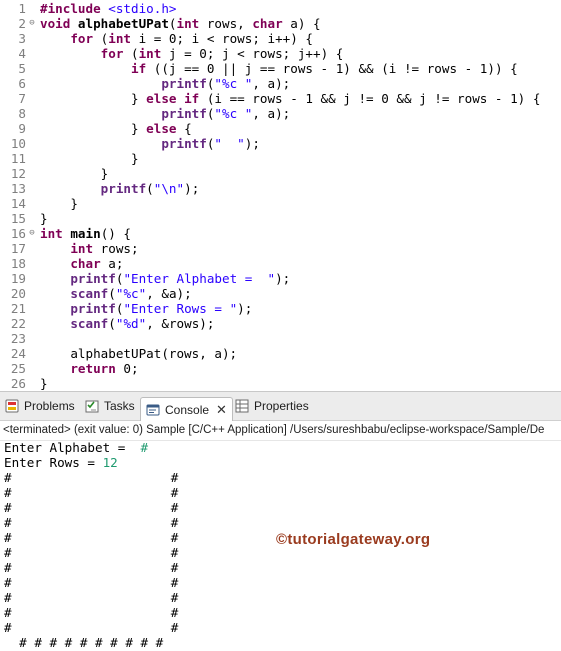 The width and height of the screenshot is (561, 651). What do you see at coordinates (110, 406) in the screenshot?
I see `tab-tasks: Tasks` at bounding box center [110, 406].